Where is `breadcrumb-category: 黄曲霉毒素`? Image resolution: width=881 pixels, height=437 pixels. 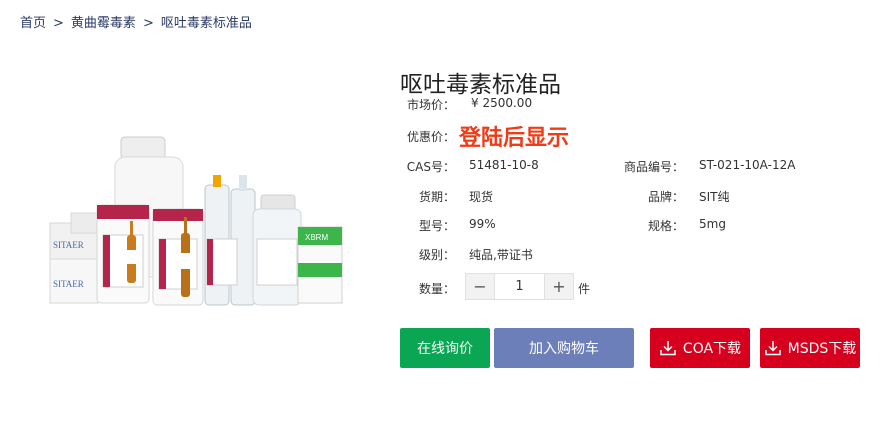
breadcrumb-category: 黄曲霉毒素 is located at coordinates (103, 23).